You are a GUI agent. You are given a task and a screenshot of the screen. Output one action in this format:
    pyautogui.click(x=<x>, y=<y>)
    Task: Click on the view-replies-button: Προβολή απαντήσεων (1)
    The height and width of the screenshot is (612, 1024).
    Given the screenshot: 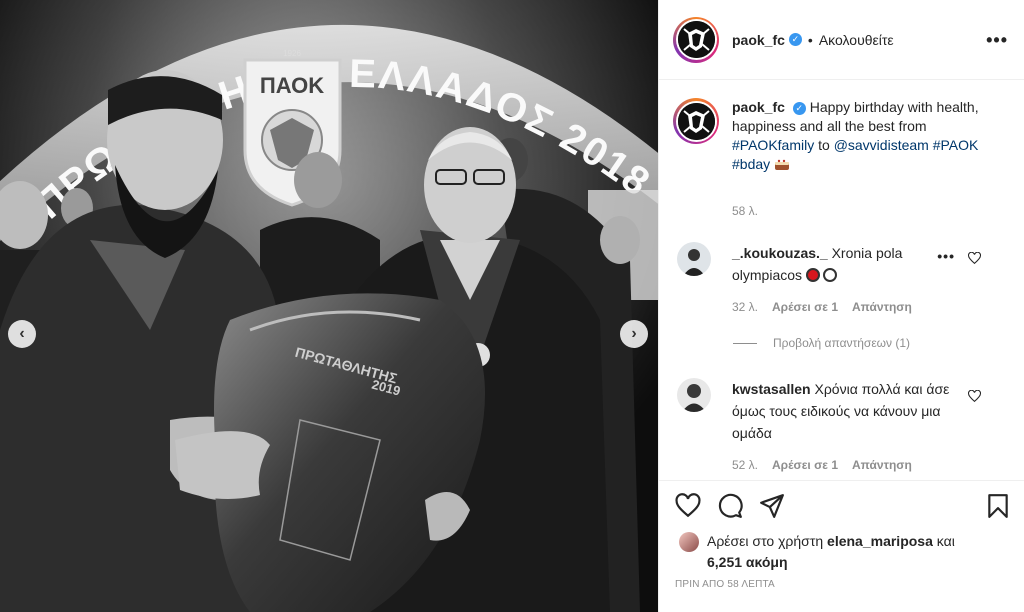 What is the action you would take?
    pyautogui.click(x=821, y=343)
    